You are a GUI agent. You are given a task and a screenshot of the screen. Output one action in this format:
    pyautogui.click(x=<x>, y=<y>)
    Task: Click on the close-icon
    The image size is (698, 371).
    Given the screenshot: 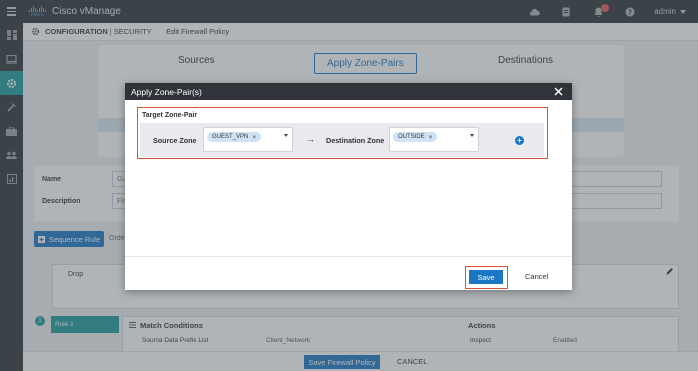 What is the action you would take?
    pyautogui.click(x=558, y=91)
    